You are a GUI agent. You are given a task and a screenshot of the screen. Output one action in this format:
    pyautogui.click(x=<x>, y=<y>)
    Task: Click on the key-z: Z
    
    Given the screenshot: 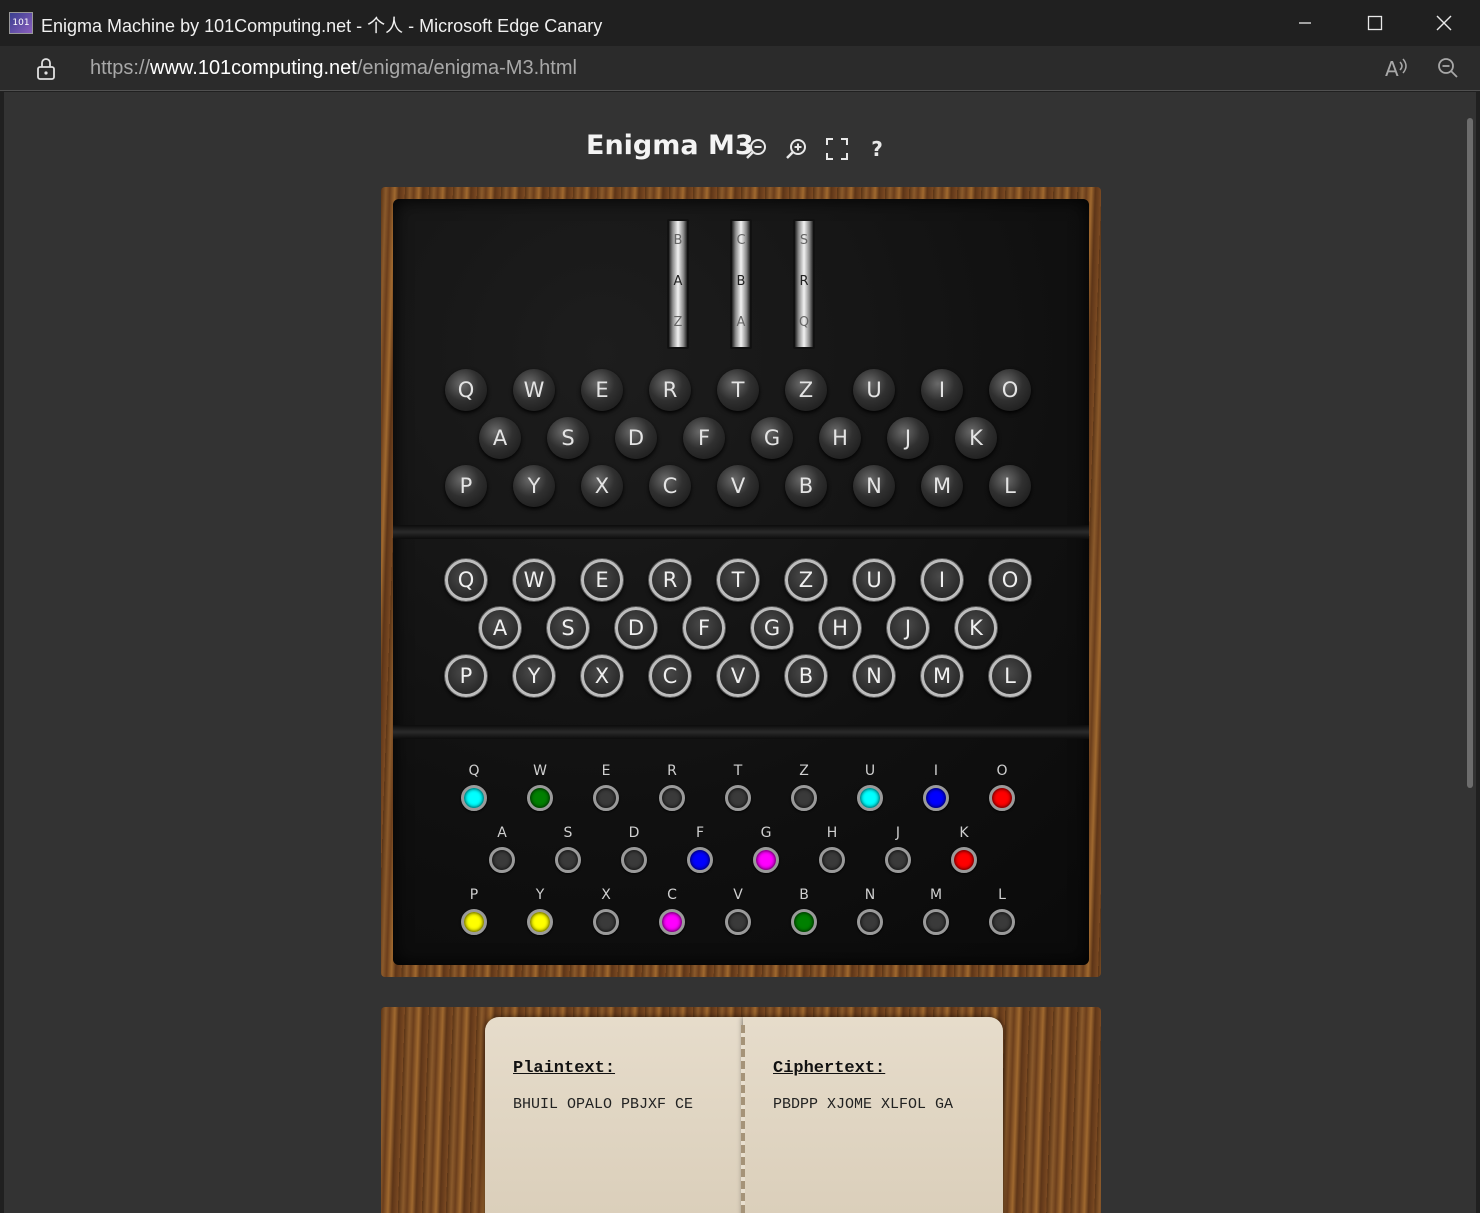 What is the action you would take?
    pyautogui.click(x=806, y=580)
    